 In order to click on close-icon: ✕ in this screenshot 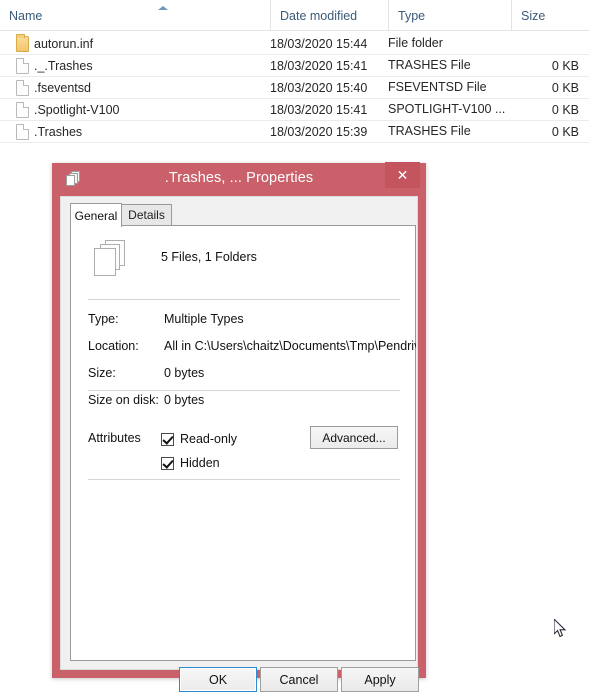, I will do `click(402, 175)`.